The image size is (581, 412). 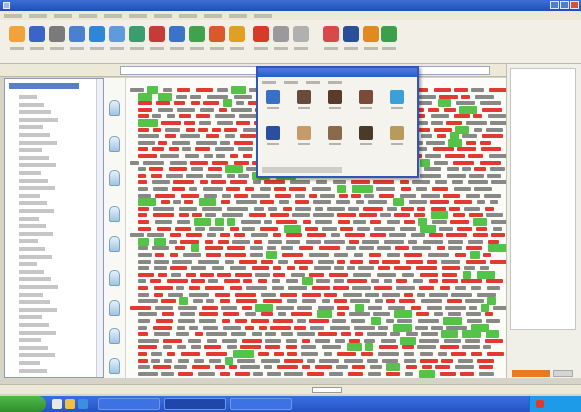 What do you see at coordinates (44, 86) in the screenshot?
I see `tree-root-item` at bounding box center [44, 86].